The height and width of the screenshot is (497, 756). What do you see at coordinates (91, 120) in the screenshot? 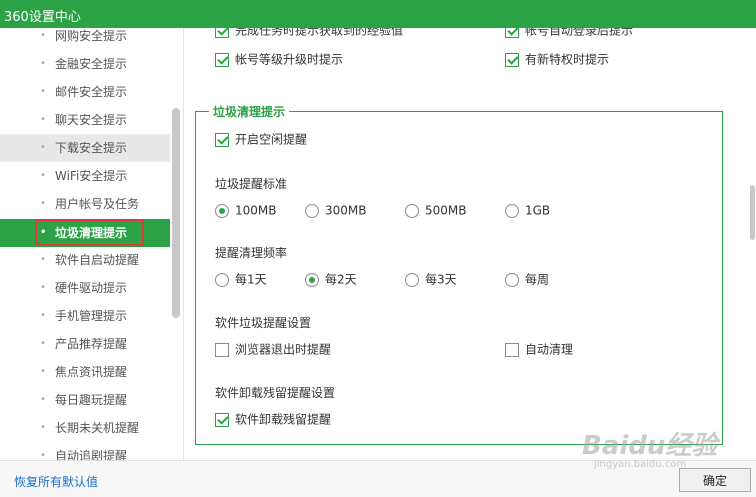
I see `sidebar-item-label: 聊天安全提示` at bounding box center [91, 120].